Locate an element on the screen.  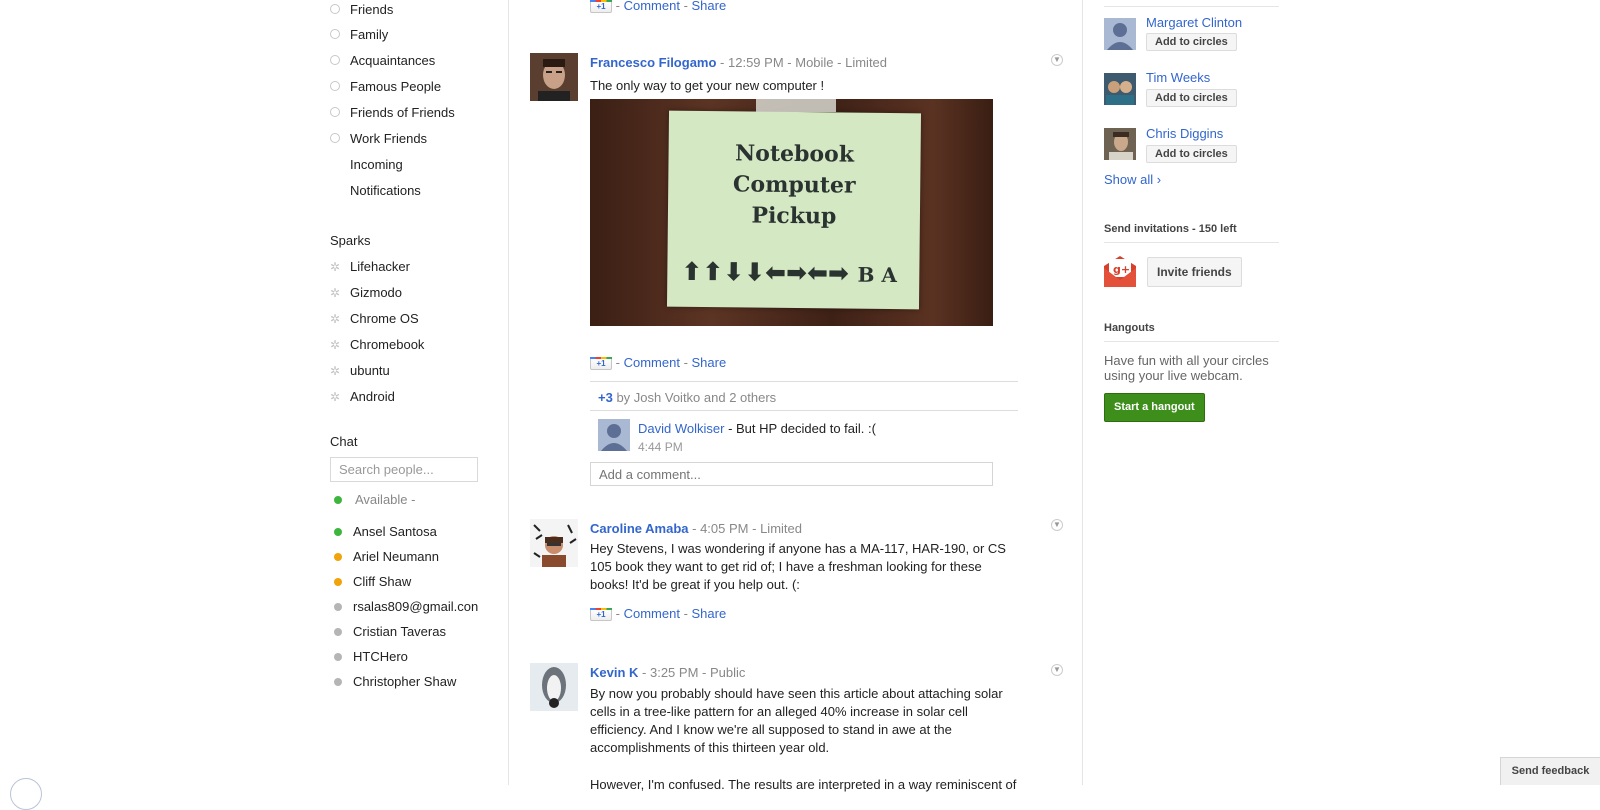
comment-author: David Wolkiser is located at coordinates (681, 428).